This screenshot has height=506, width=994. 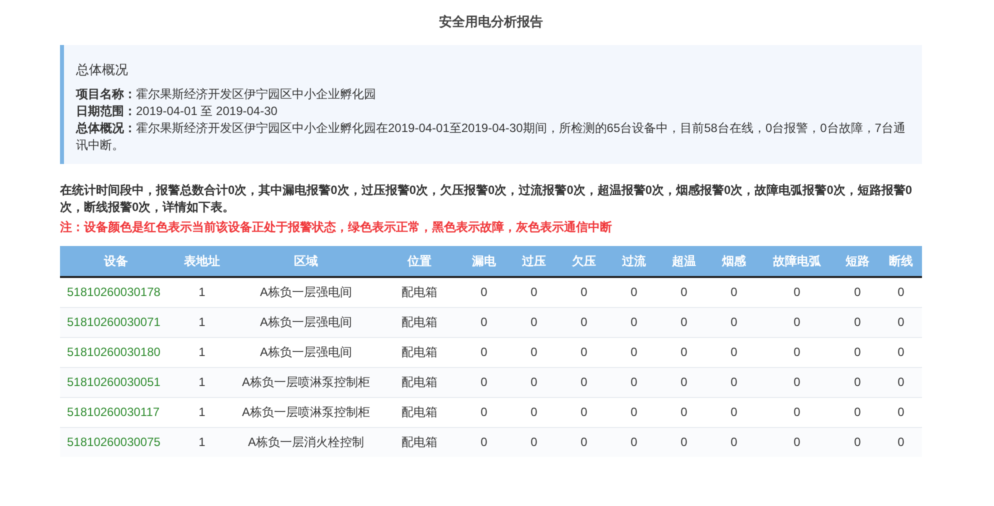 I want to click on statistics-paragraph: 在统计时间段中，报警总数合计0次，其中漏电报警0次，过压报警0次，欠压报警0次，过流报警0次，超温报警0次，烟感报警0次，故障电弧报警0次，短路报警0次，断线报警0次，详情如下表。, so click(x=487, y=199).